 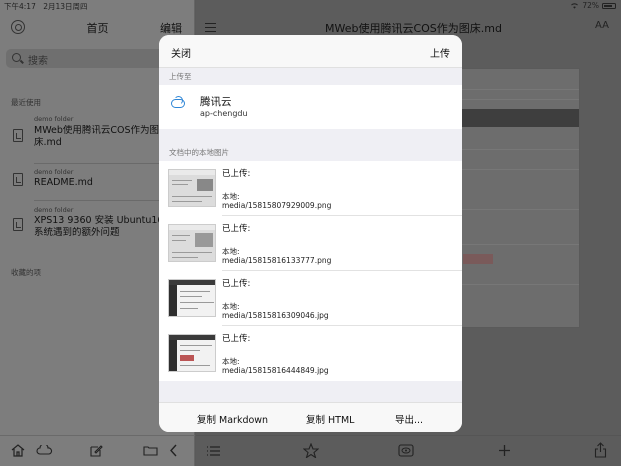 I want to click on image-row: 已上传: 本地: media/15815807929009.png, so click(x=310, y=188).